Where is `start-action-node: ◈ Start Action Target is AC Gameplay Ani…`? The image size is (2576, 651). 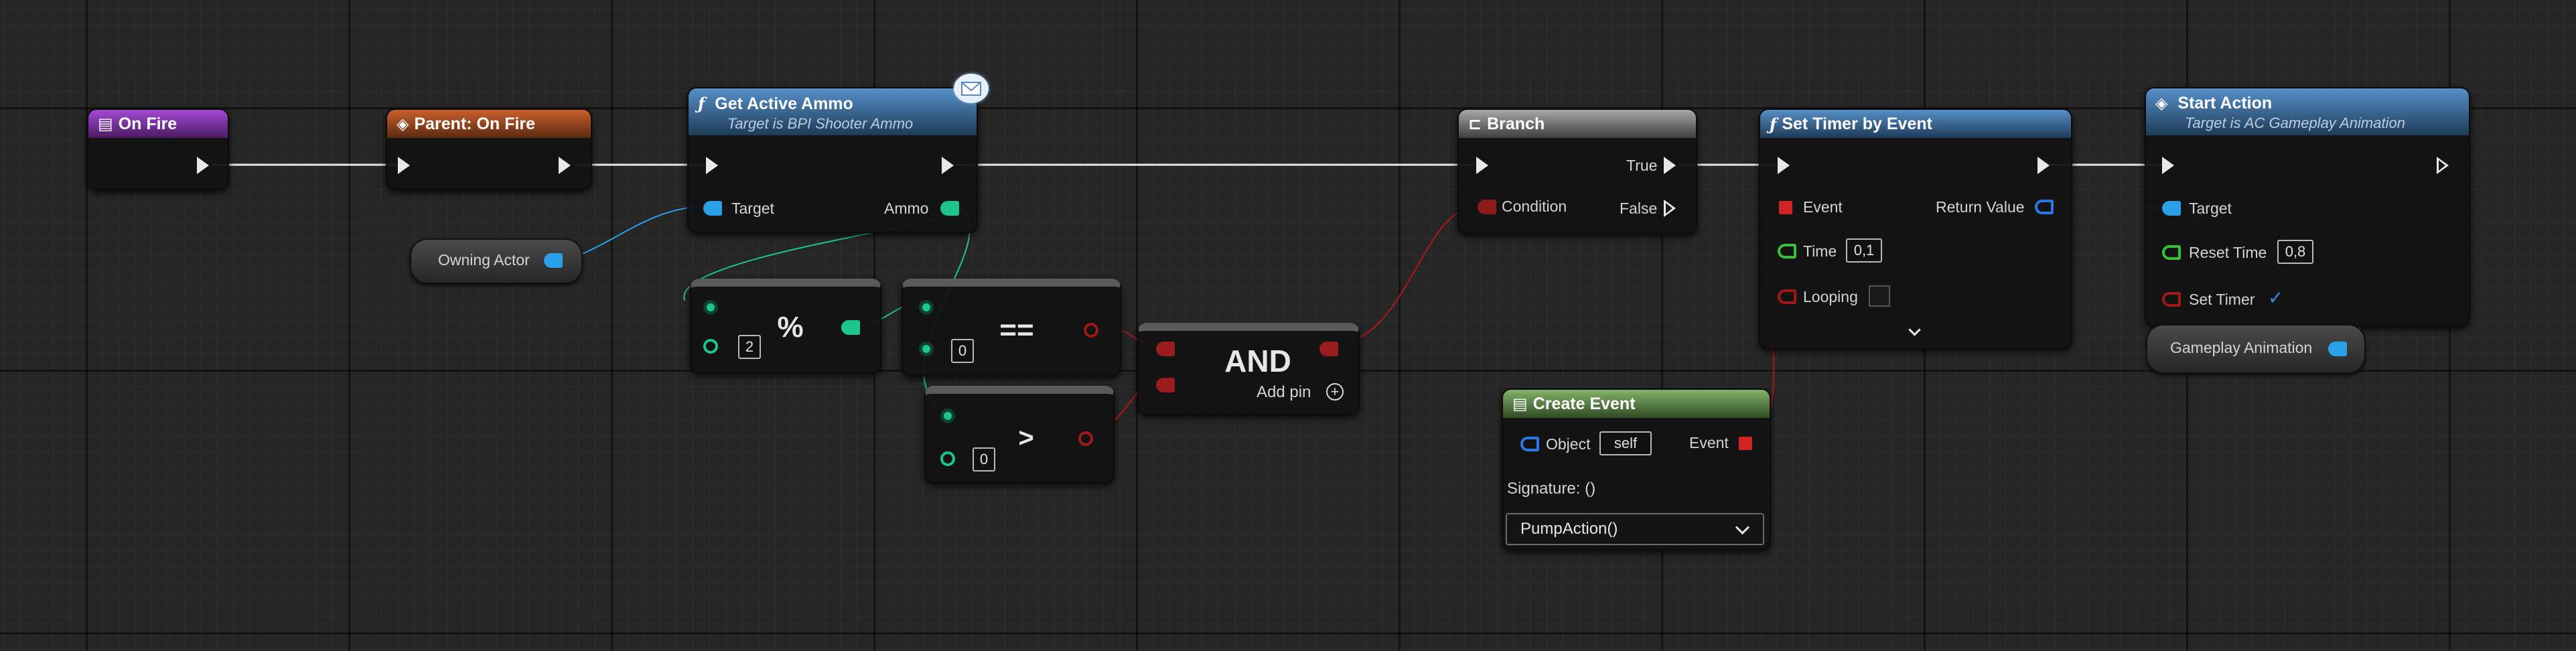 start-action-node: ◈ Start Action Target is AC Gameplay Ani… is located at coordinates (2307, 207).